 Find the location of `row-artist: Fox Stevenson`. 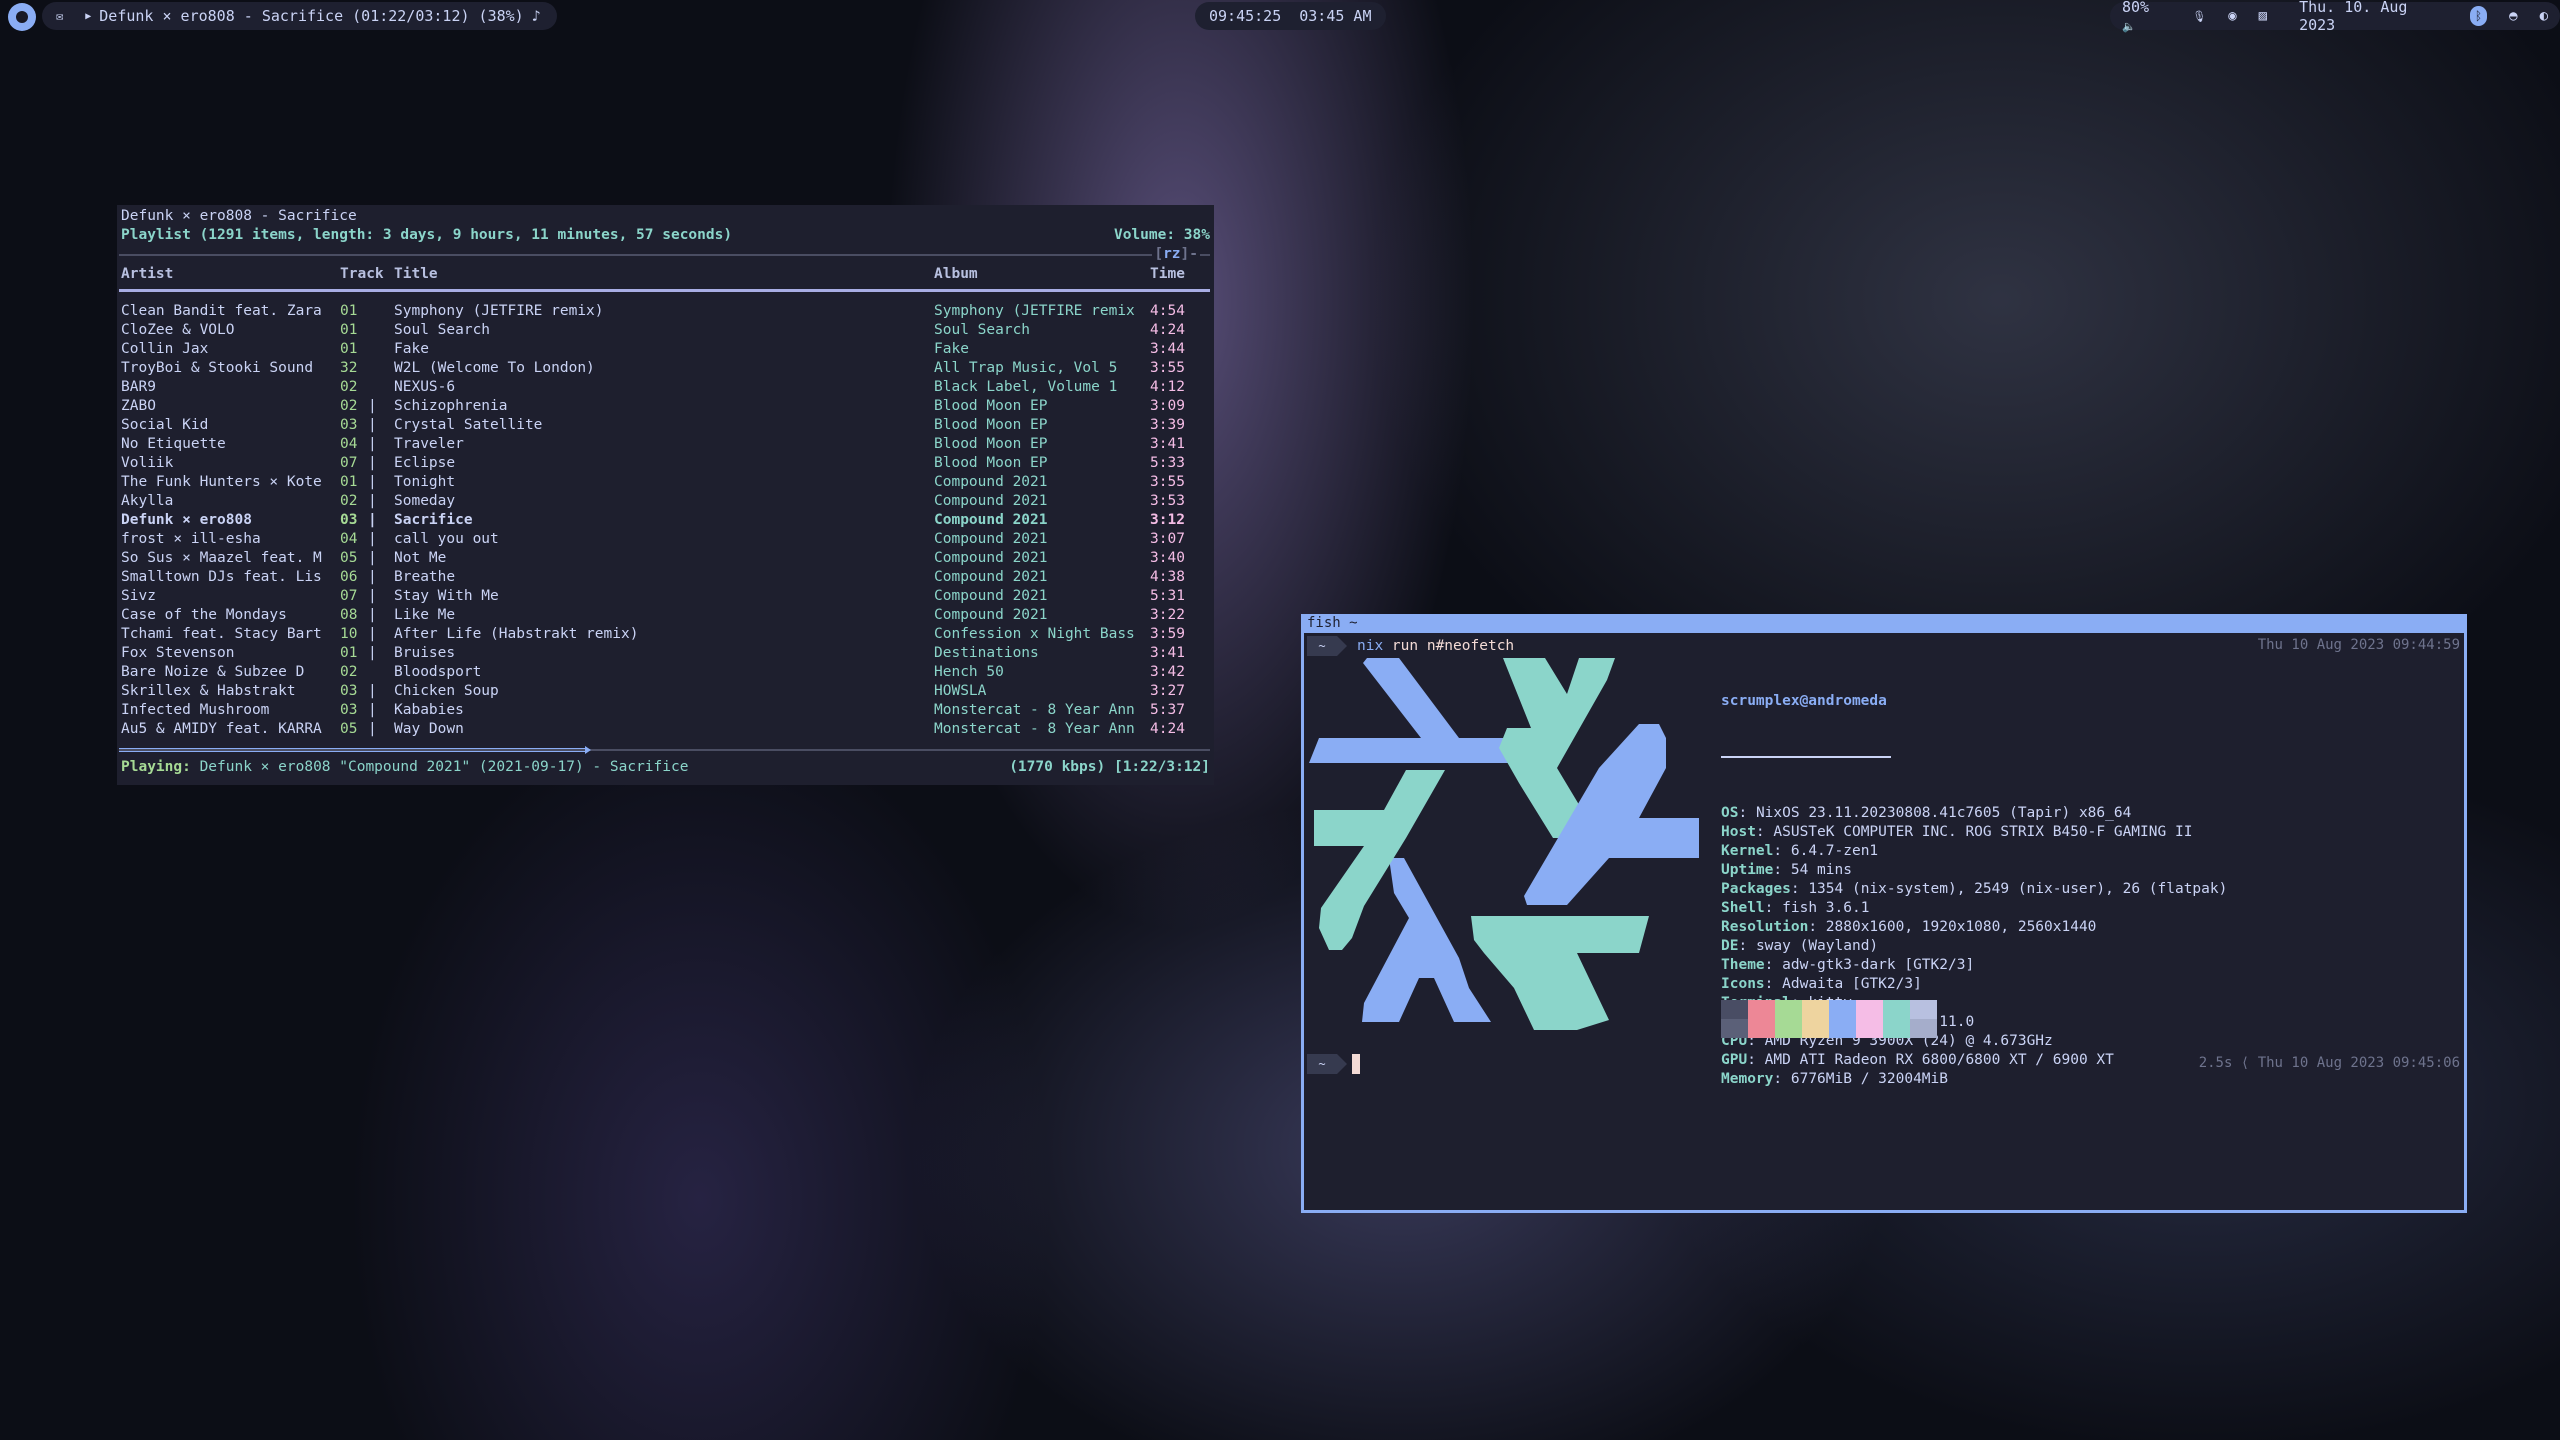

row-artist: Fox Stevenson is located at coordinates (178, 653).